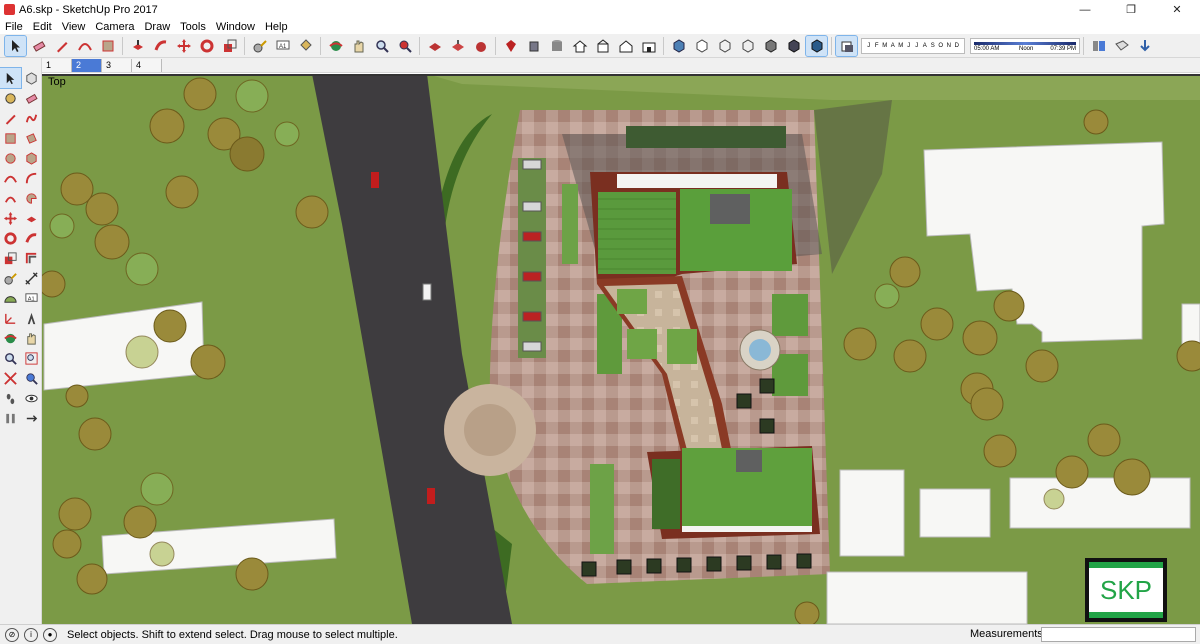 The height and width of the screenshot is (644, 1200). Describe the element at coordinates (31, 278) in the screenshot. I see `dimension-tool` at that location.